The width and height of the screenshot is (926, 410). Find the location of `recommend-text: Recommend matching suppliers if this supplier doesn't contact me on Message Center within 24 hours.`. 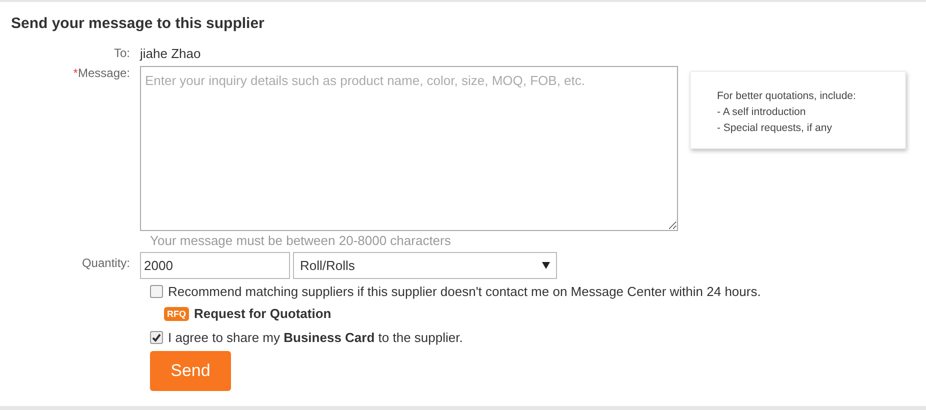

recommend-text: Recommend matching suppliers if this supplier doesn't contact me on Message Center within 24 hours. is located at coordinates (464, 291).